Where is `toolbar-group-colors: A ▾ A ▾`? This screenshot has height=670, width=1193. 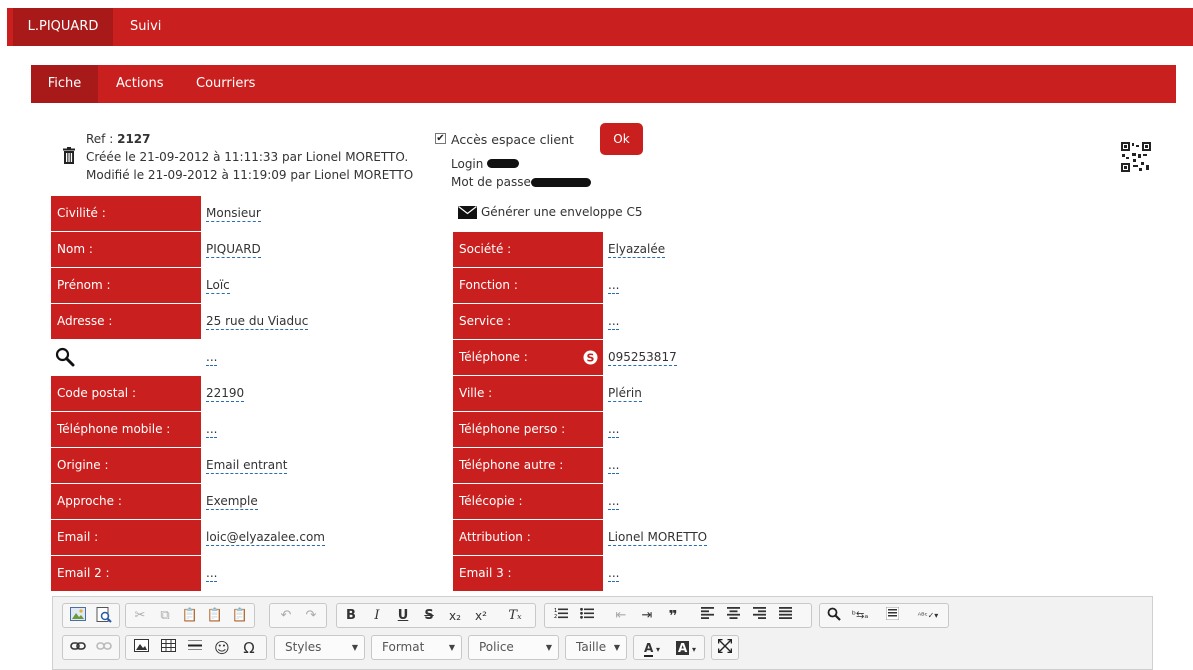
toolbar-group-colors: A ▾ A ▾ is located at coordinates (669, 647).